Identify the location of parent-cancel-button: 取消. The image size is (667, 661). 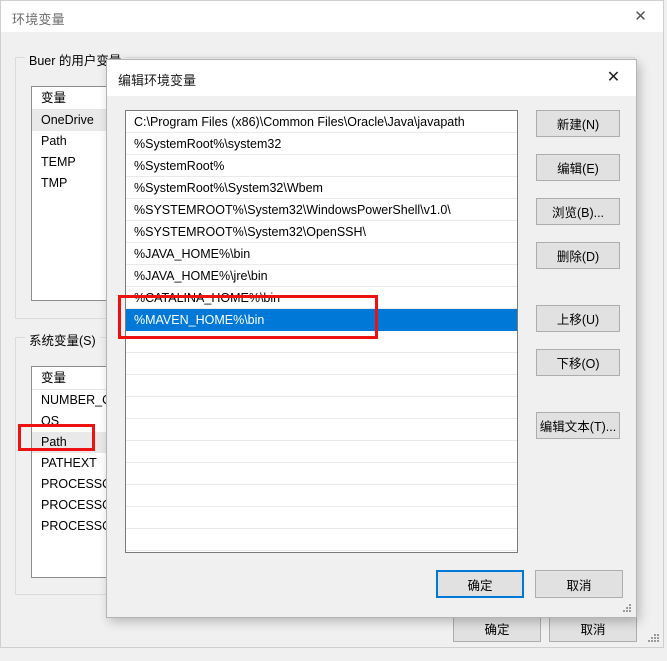
(593, 628).